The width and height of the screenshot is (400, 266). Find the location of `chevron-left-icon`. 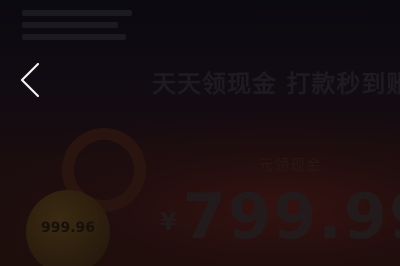

chevron-left-icon is located at coordinates (30, 80).